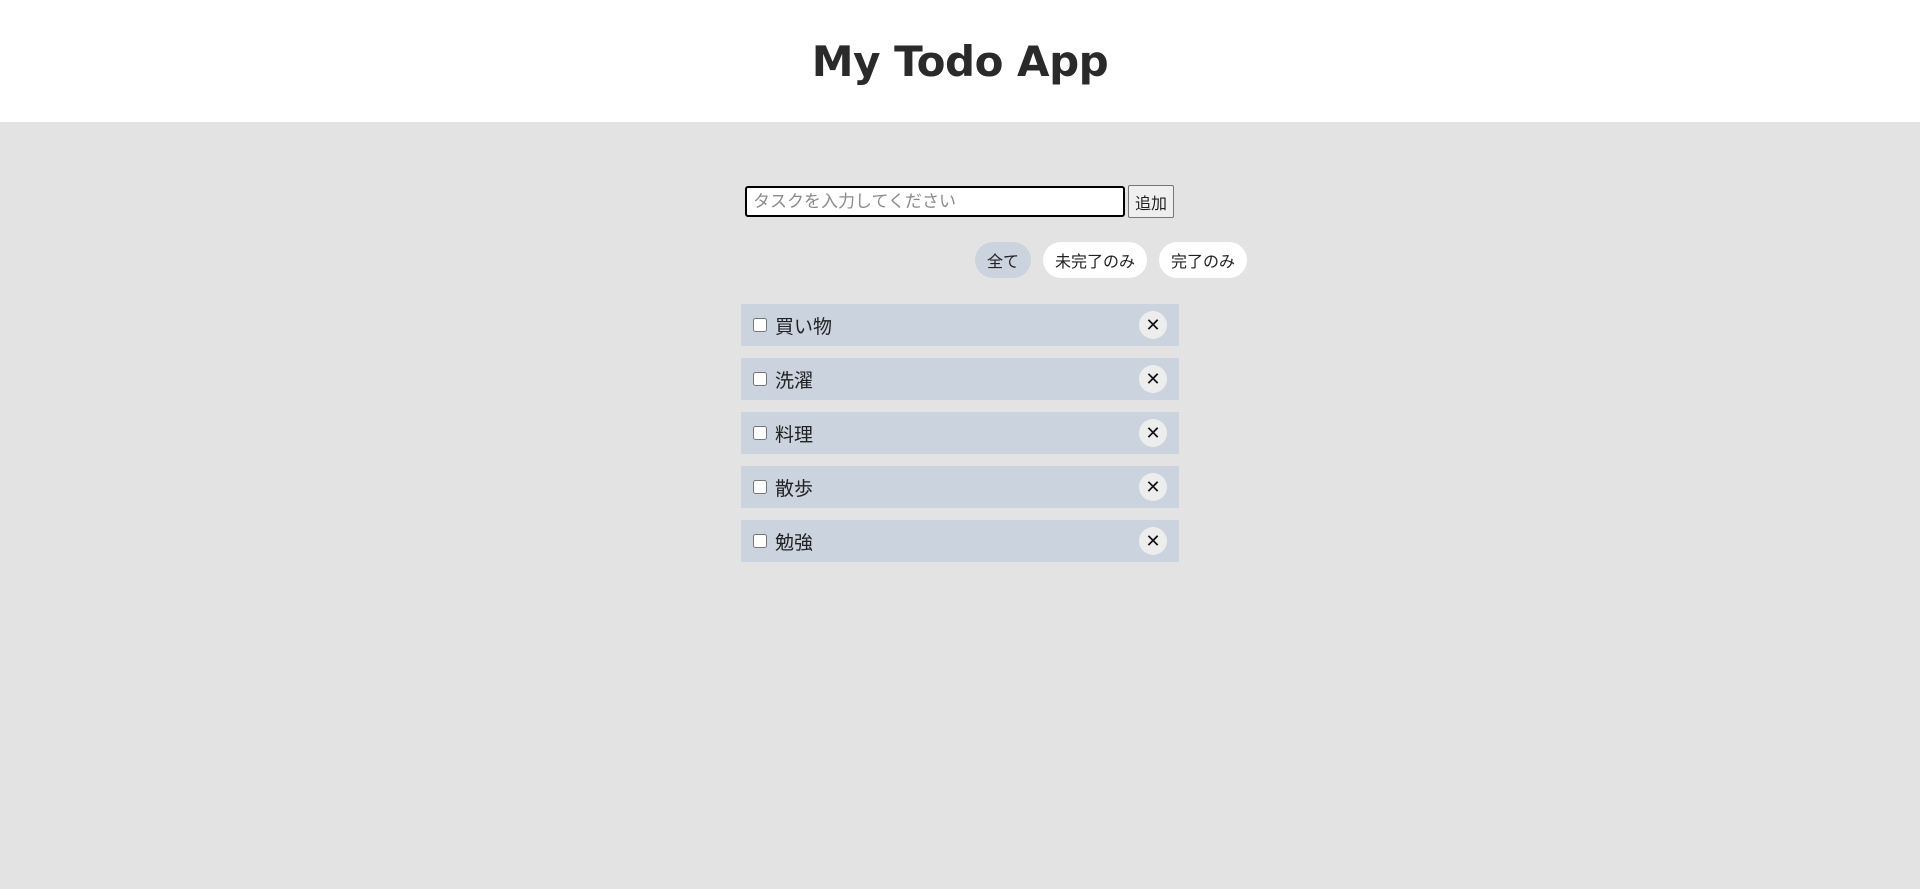 This screenshot has width=1920, height=889. I want to click on todo-item: 料理 ✕, so click(960, 433).